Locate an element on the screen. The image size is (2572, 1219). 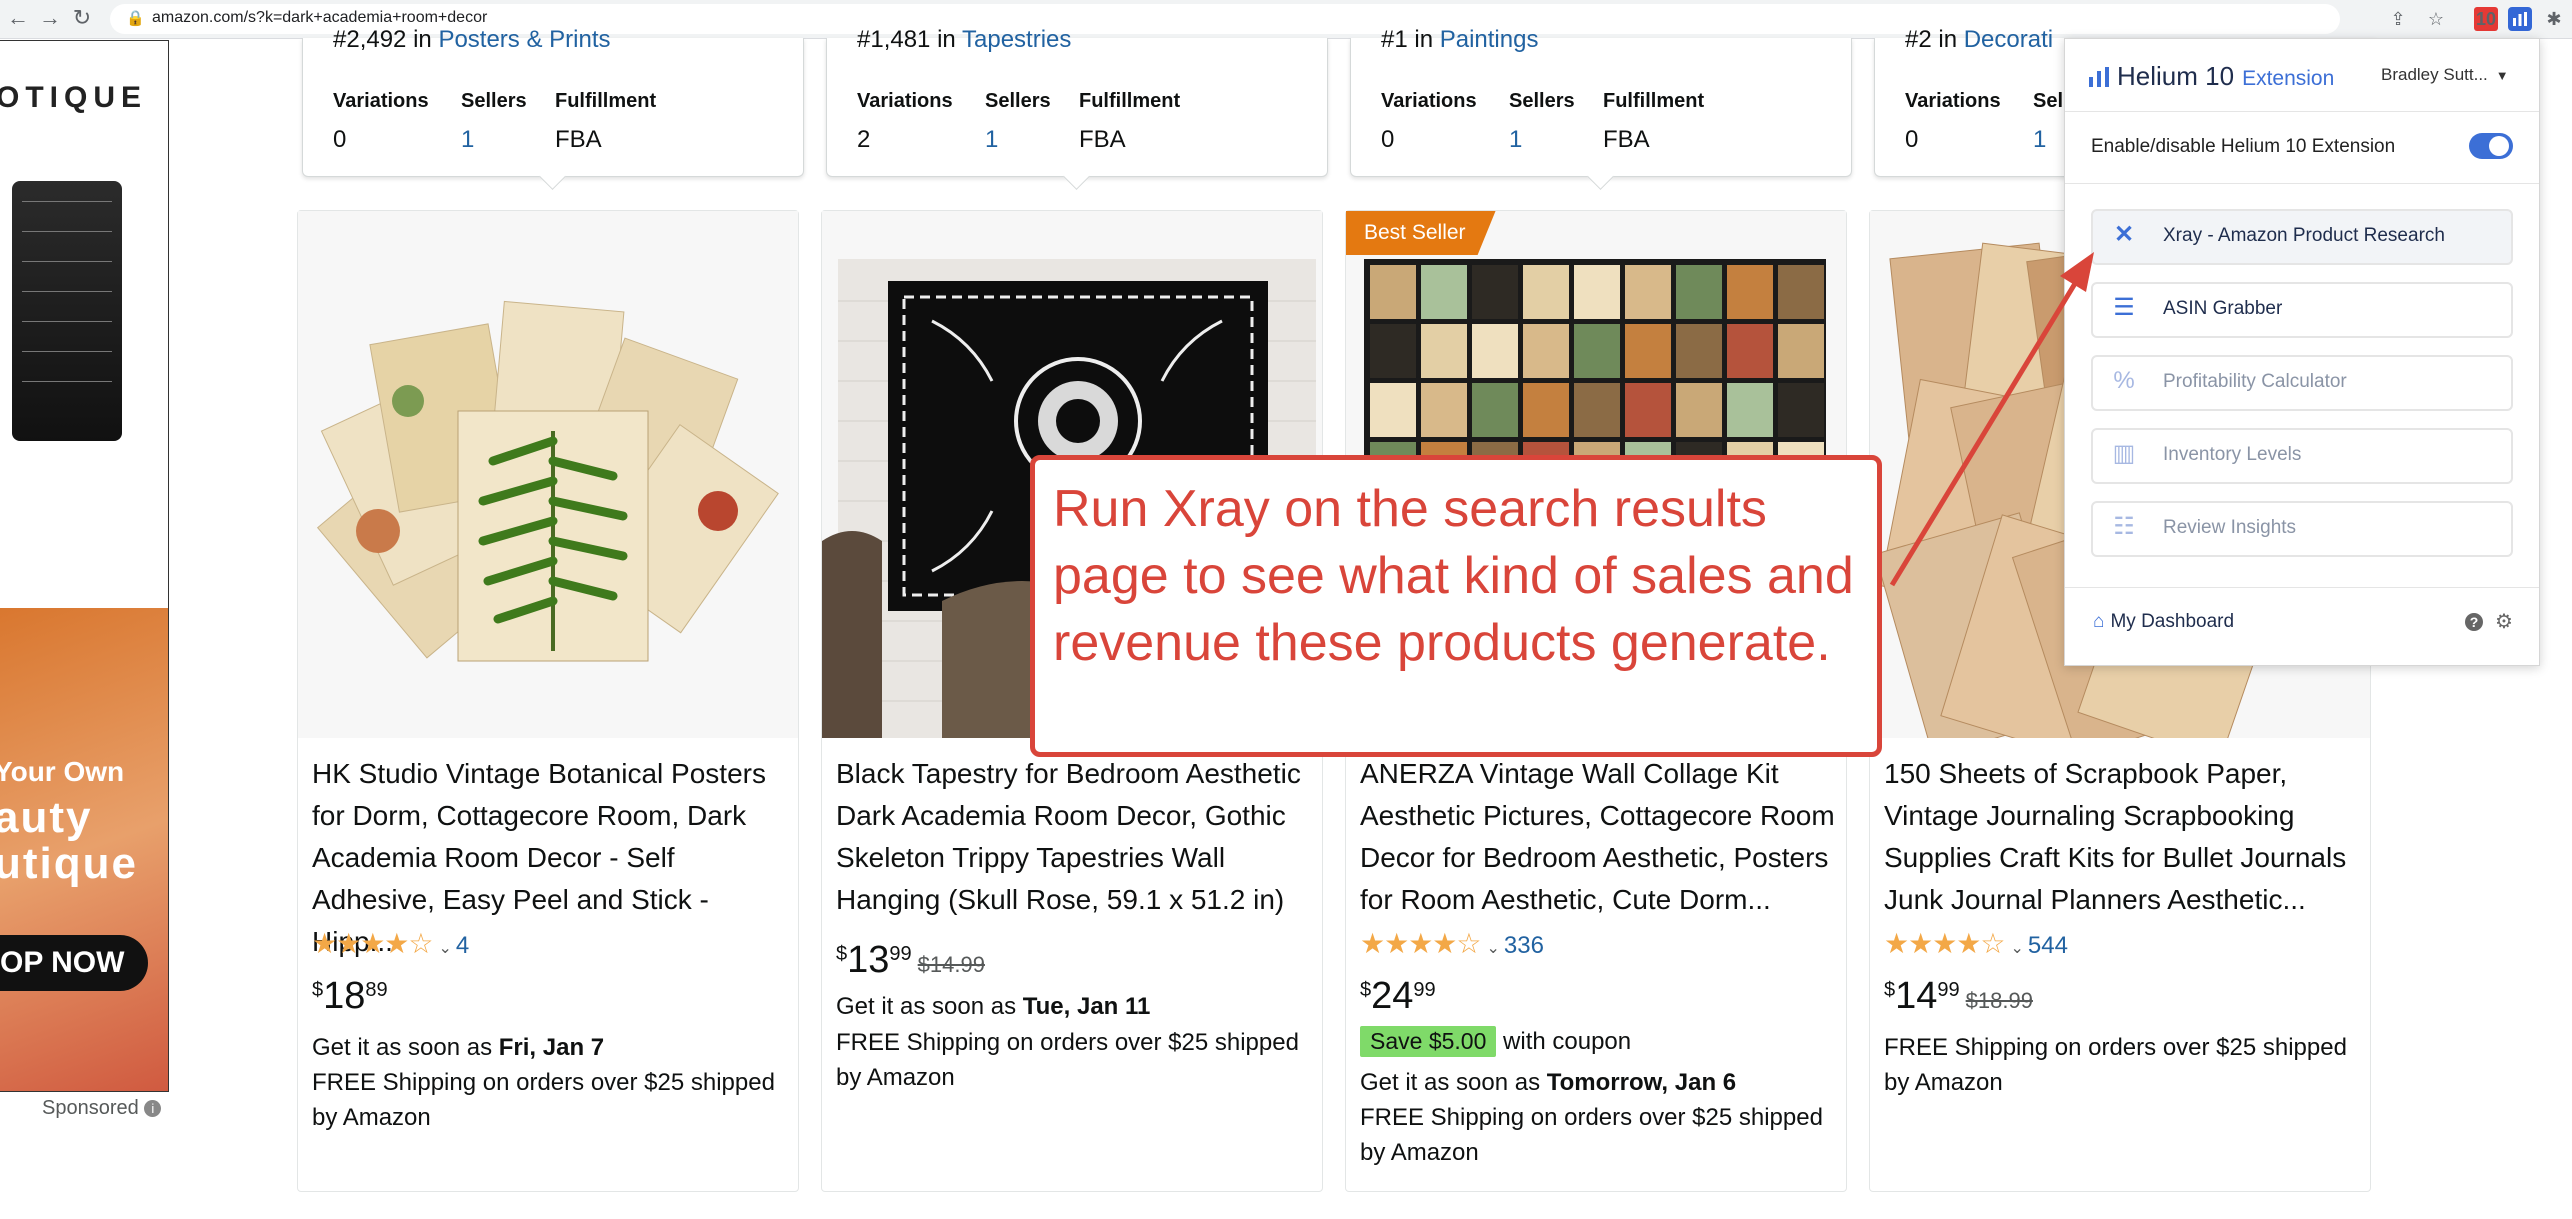
shipping-line-2: by Amazon is located at coordinates (1419, 1152).